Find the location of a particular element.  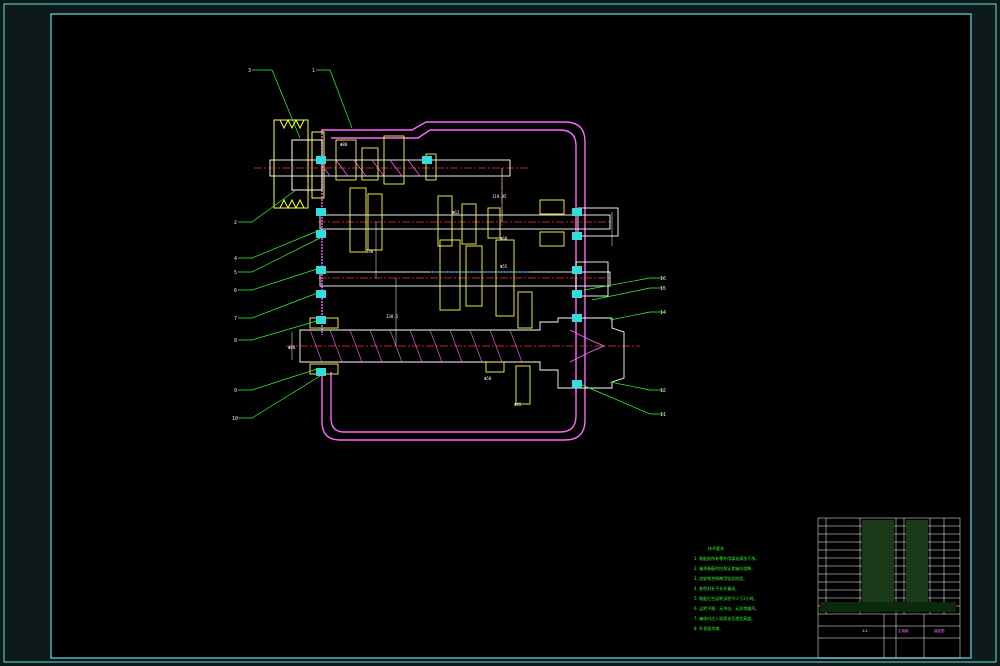

part-number: 15 is located at coordinates (663, 289).